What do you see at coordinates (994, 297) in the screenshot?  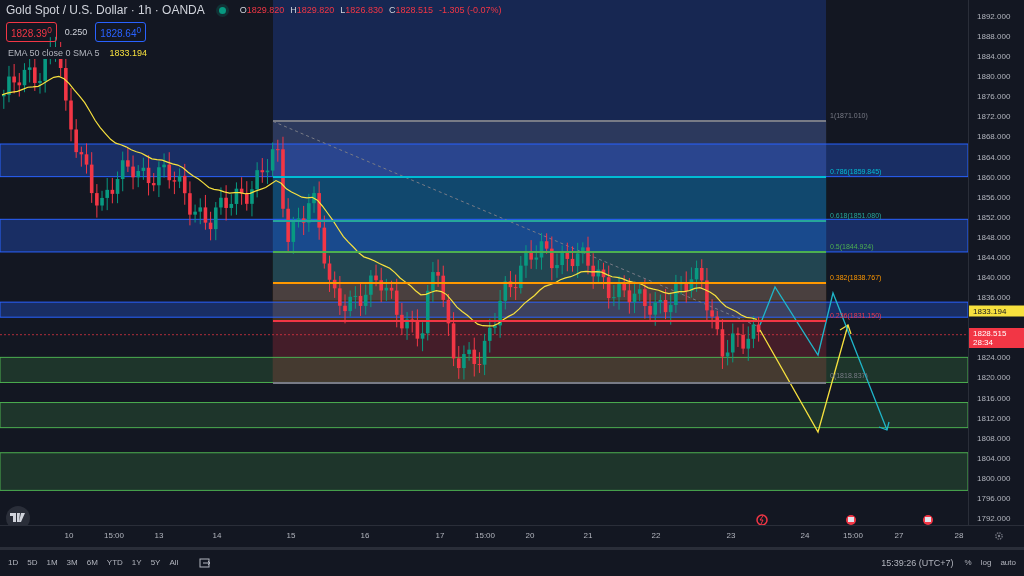 I see `price-tick: 1836.000` at bounding box center [994, 297].